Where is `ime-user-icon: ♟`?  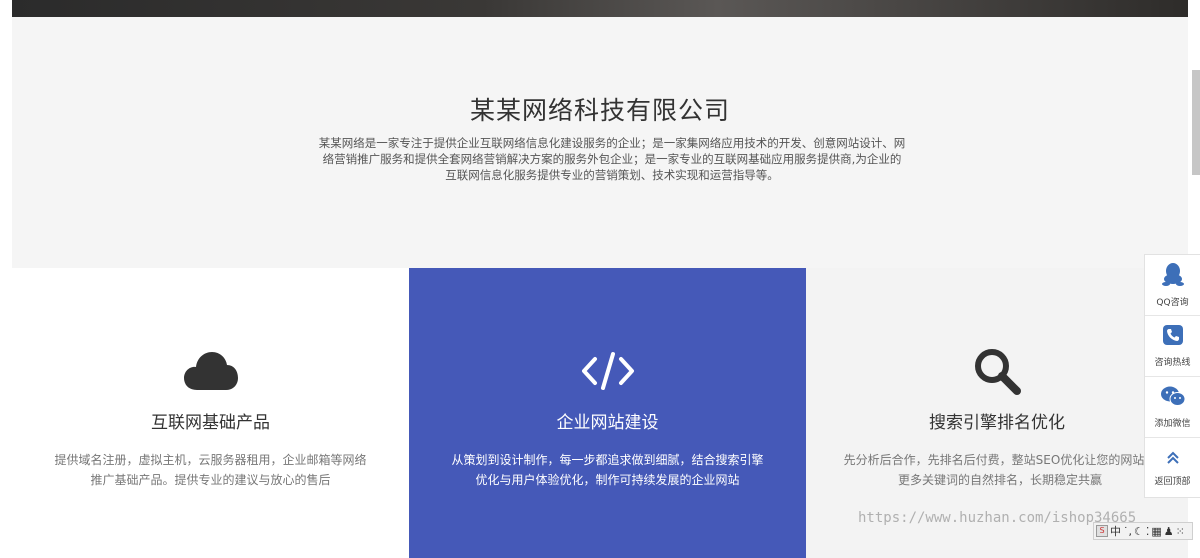 ime-user-icon: ♟ is located at coordinates (1168, 531).